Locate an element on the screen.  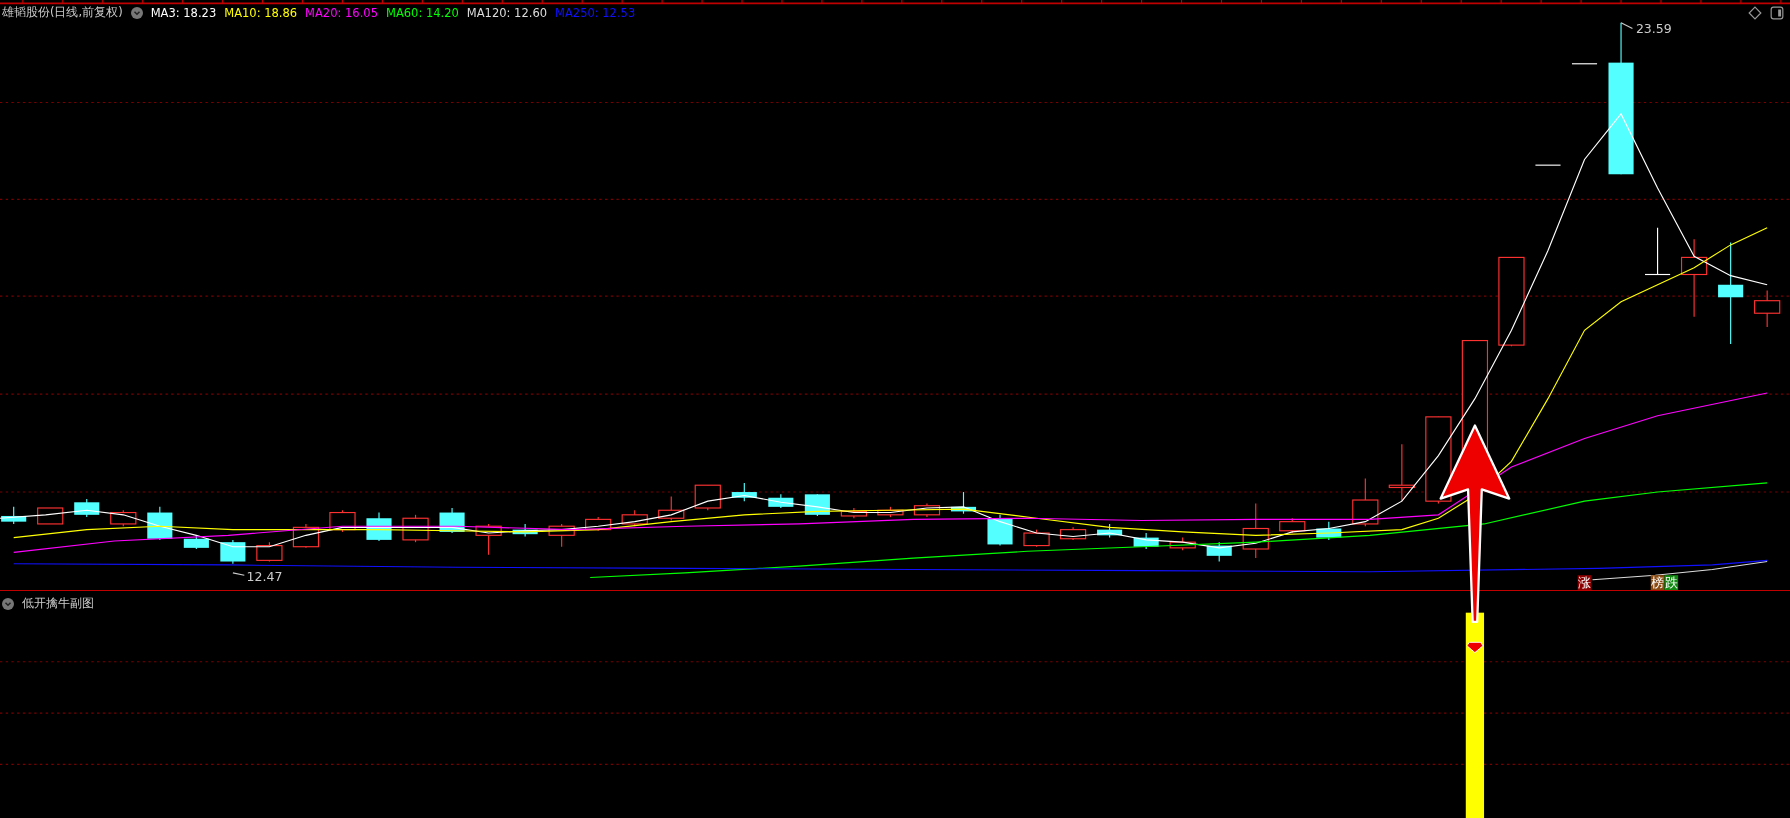
moving-average-label: MA60: 14.20 is located at coordinates (422, 12).